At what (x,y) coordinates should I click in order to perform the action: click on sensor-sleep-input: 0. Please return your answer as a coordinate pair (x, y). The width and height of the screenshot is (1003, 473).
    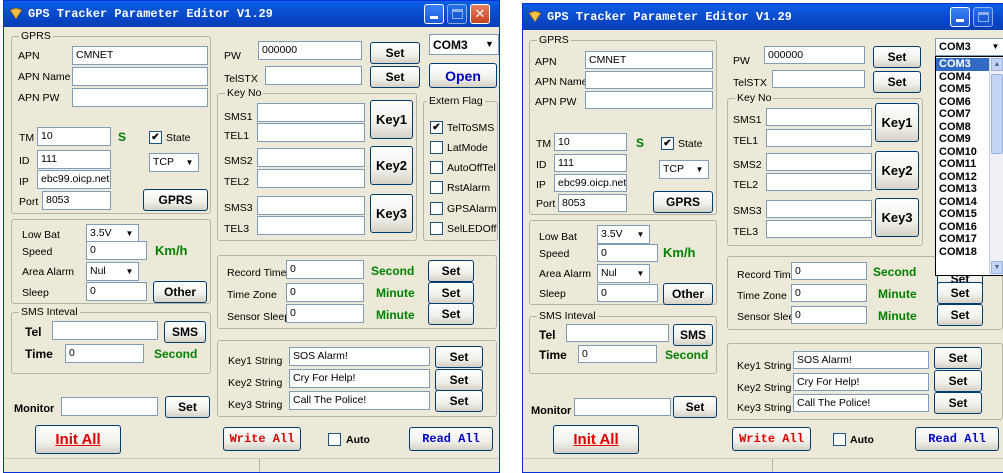
    Looking at the image, I should click on (829, 315).